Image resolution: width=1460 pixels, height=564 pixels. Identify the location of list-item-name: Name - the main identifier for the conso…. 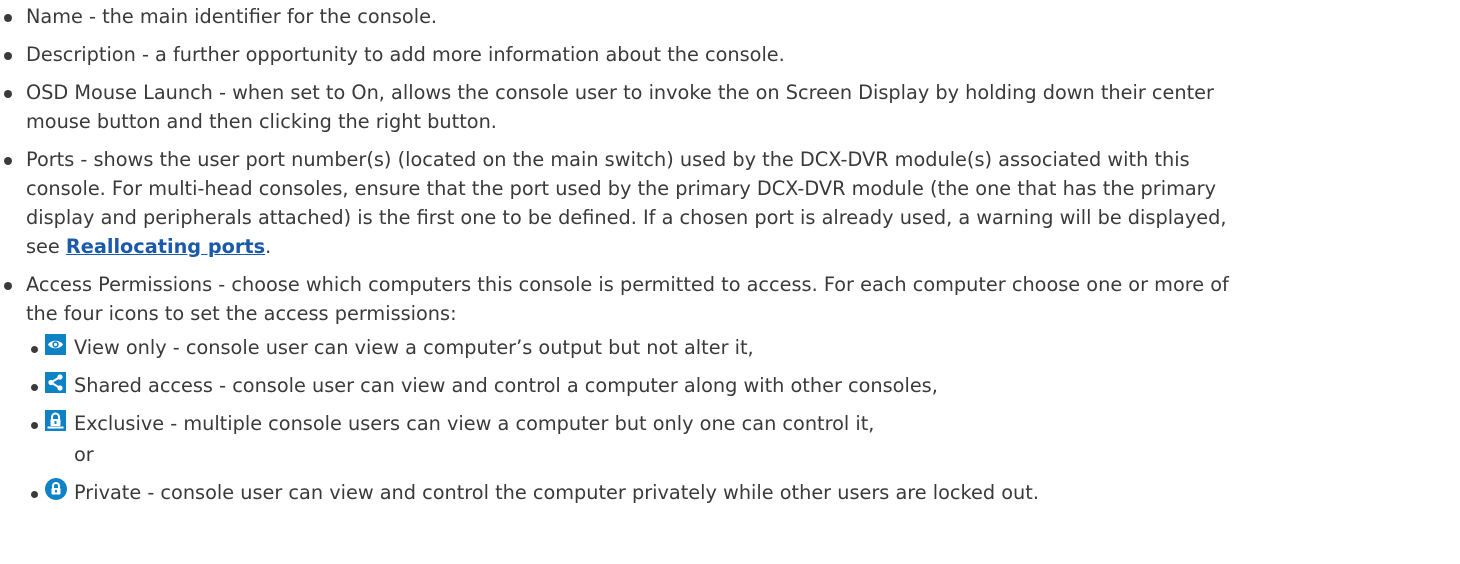
(730, 16).